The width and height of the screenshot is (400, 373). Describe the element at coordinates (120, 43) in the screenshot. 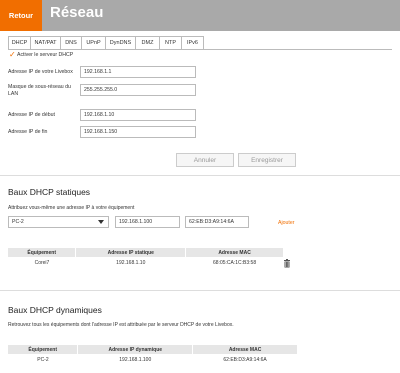

I see `tab-dyndns: DynDNS` at that location.